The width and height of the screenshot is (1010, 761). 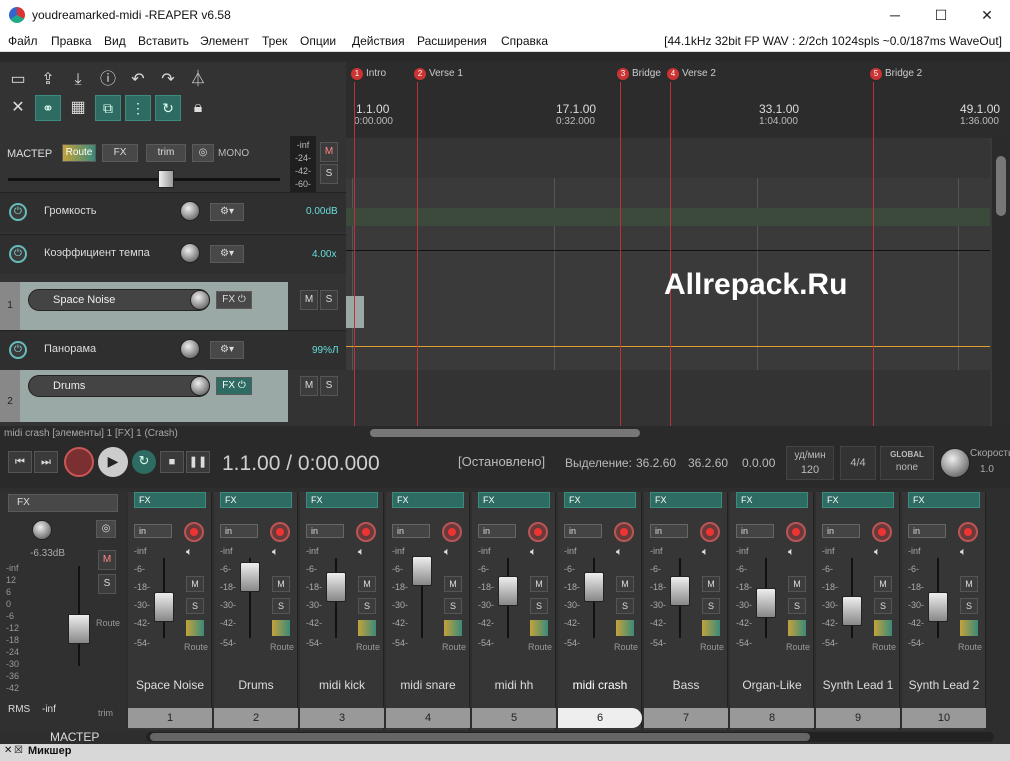 I want to click on strip-number: 9, so click(x=858, y=718).